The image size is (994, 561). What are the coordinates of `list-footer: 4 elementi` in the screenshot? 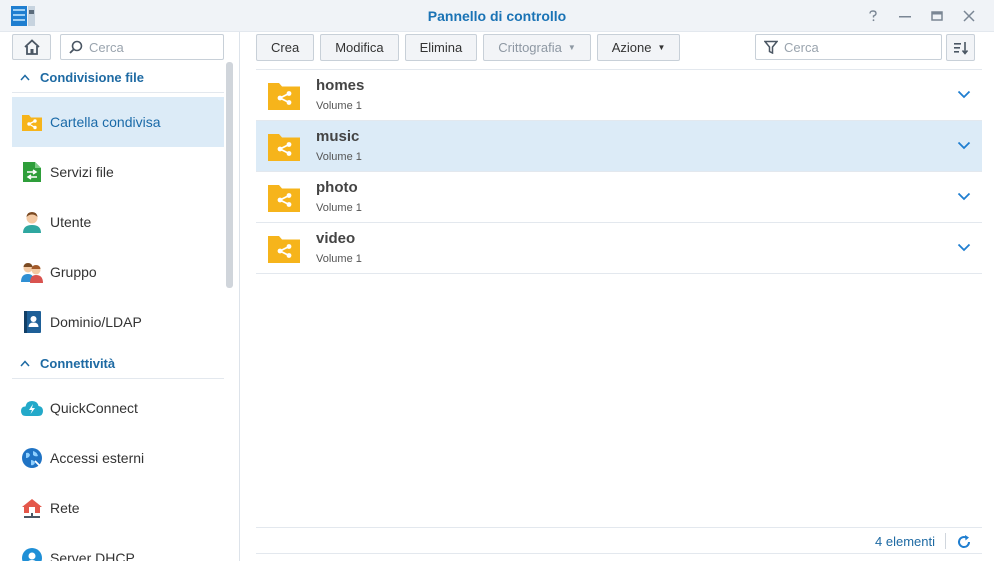 It's located at (619, 540).